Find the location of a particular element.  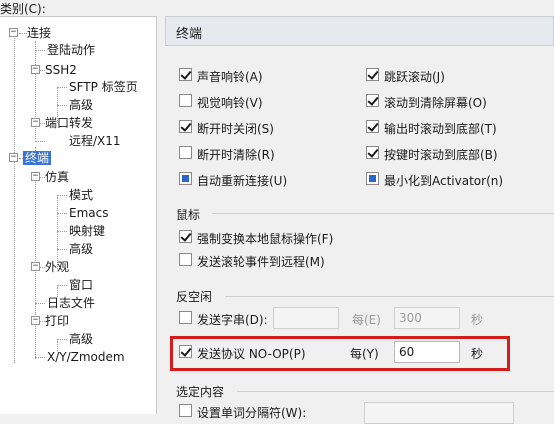

tree-item-log-file: 日志文件 is located at coordinates (71, 303).